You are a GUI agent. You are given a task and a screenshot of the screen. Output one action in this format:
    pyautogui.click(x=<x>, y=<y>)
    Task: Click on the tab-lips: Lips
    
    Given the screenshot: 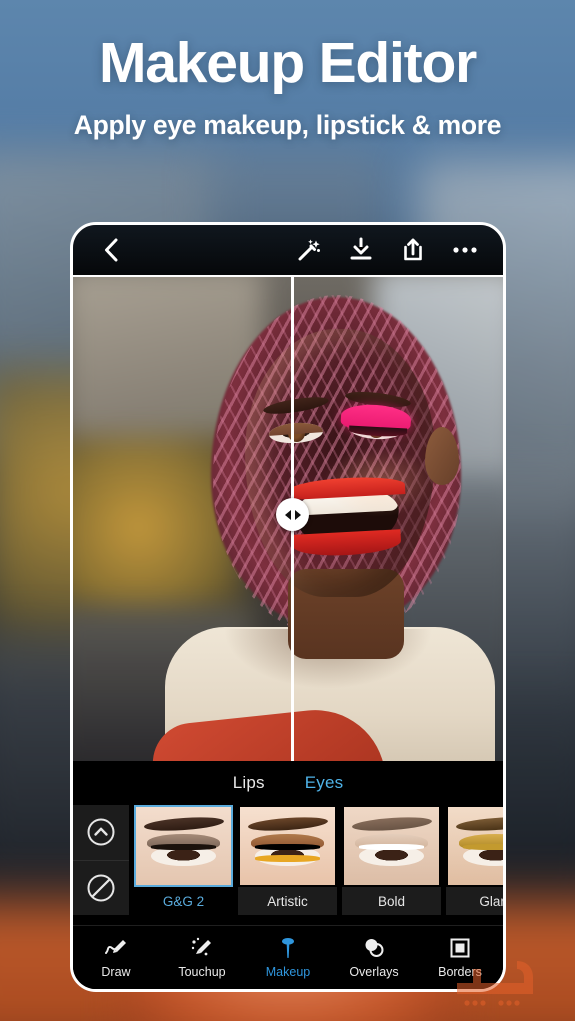 What is the action you would take?
    pyautogui.click(x=249, y=783)
    